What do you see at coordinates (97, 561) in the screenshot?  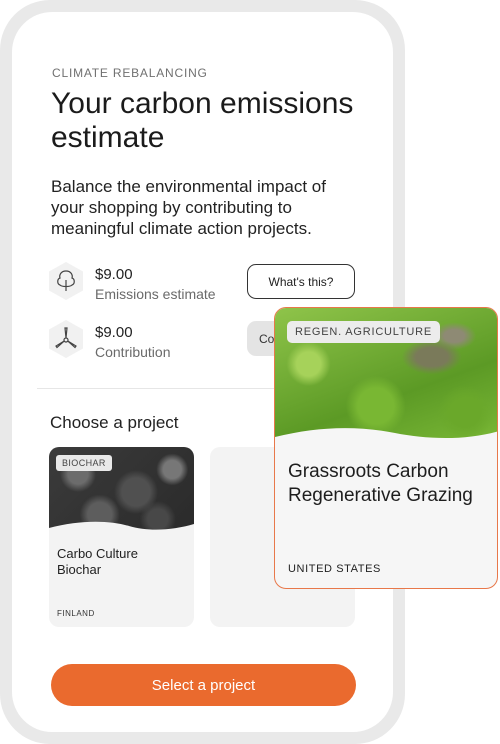 I see `project-title: Carbo Culture Biochar` at bounding box center [97, 561].